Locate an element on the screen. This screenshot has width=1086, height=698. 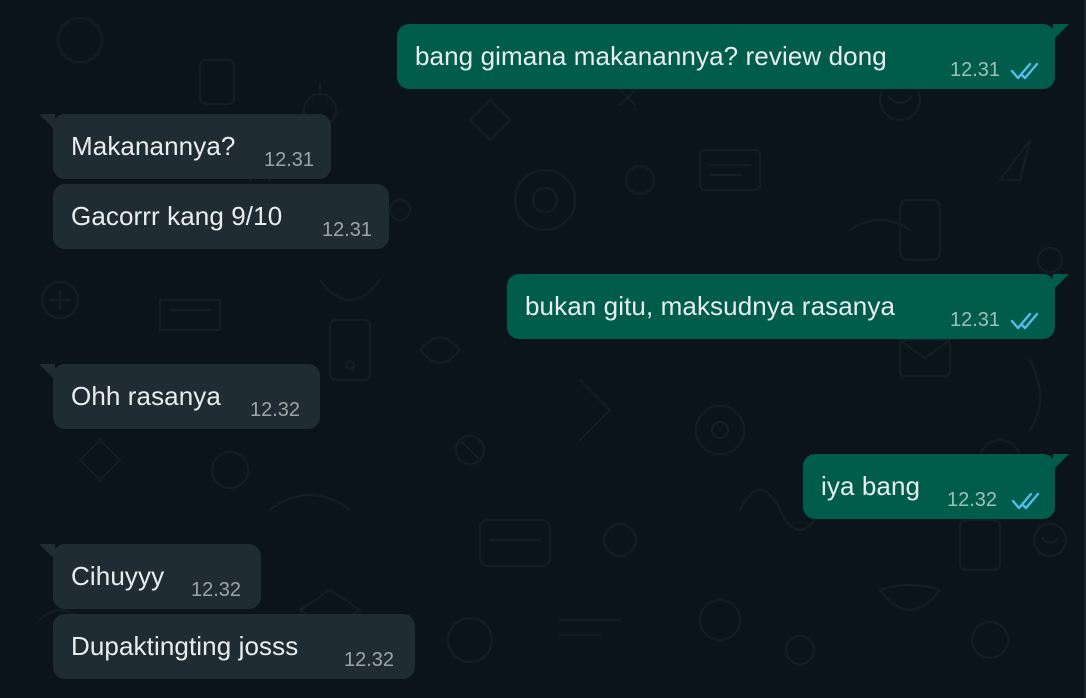
message-bubble-incoming: Cihuyyy 12.32 is located at coordinates (150, 576).